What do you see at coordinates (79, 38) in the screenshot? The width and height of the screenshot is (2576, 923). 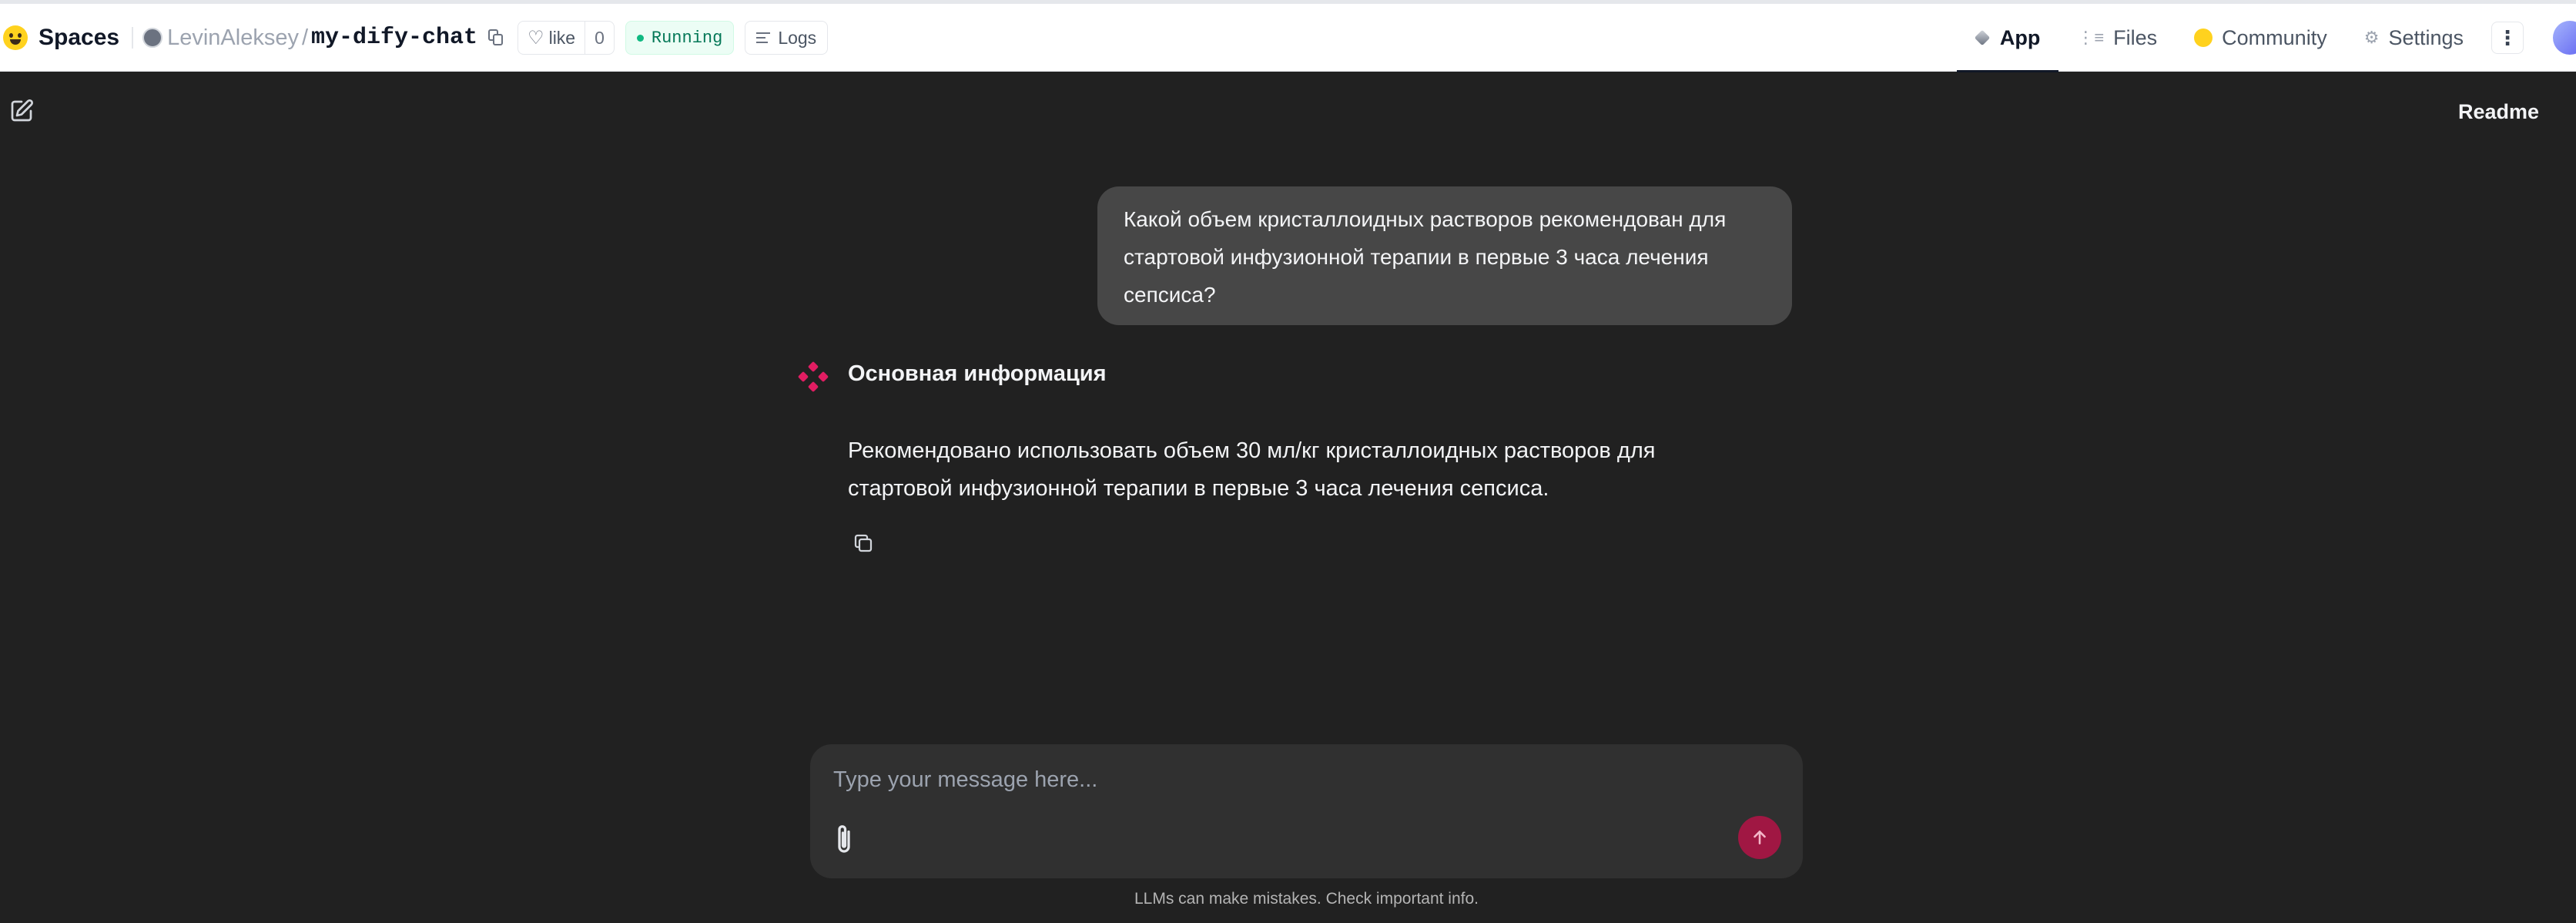 I see `spaces-link: Spaces` at bounding box center [79, 38].